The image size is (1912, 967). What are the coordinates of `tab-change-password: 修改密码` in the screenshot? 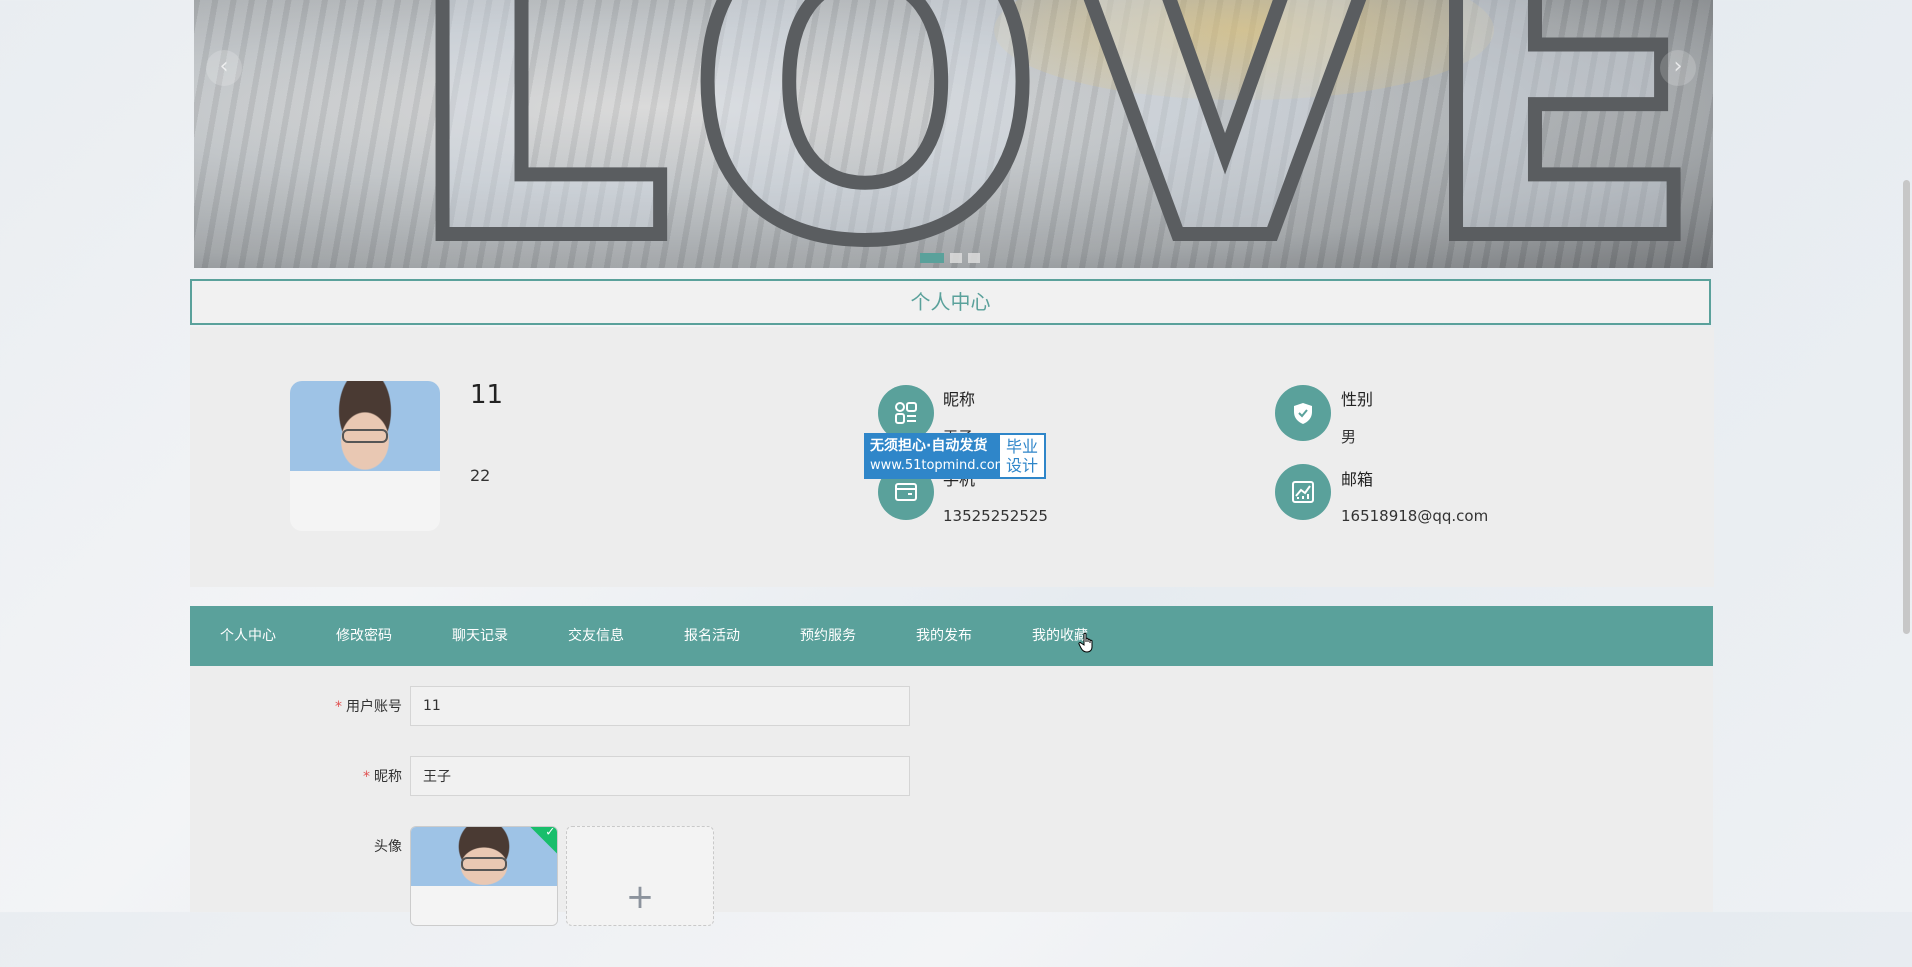 It's located at (364, 636).